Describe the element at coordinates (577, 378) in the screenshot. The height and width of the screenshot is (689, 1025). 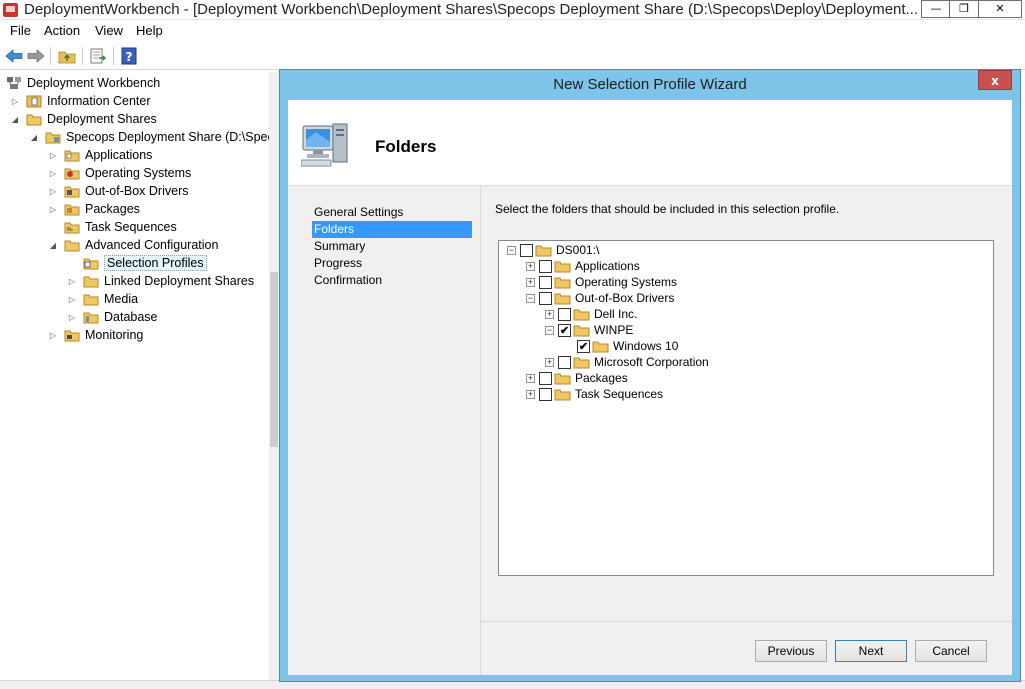
I see `folder-row: + Packages` at that location.